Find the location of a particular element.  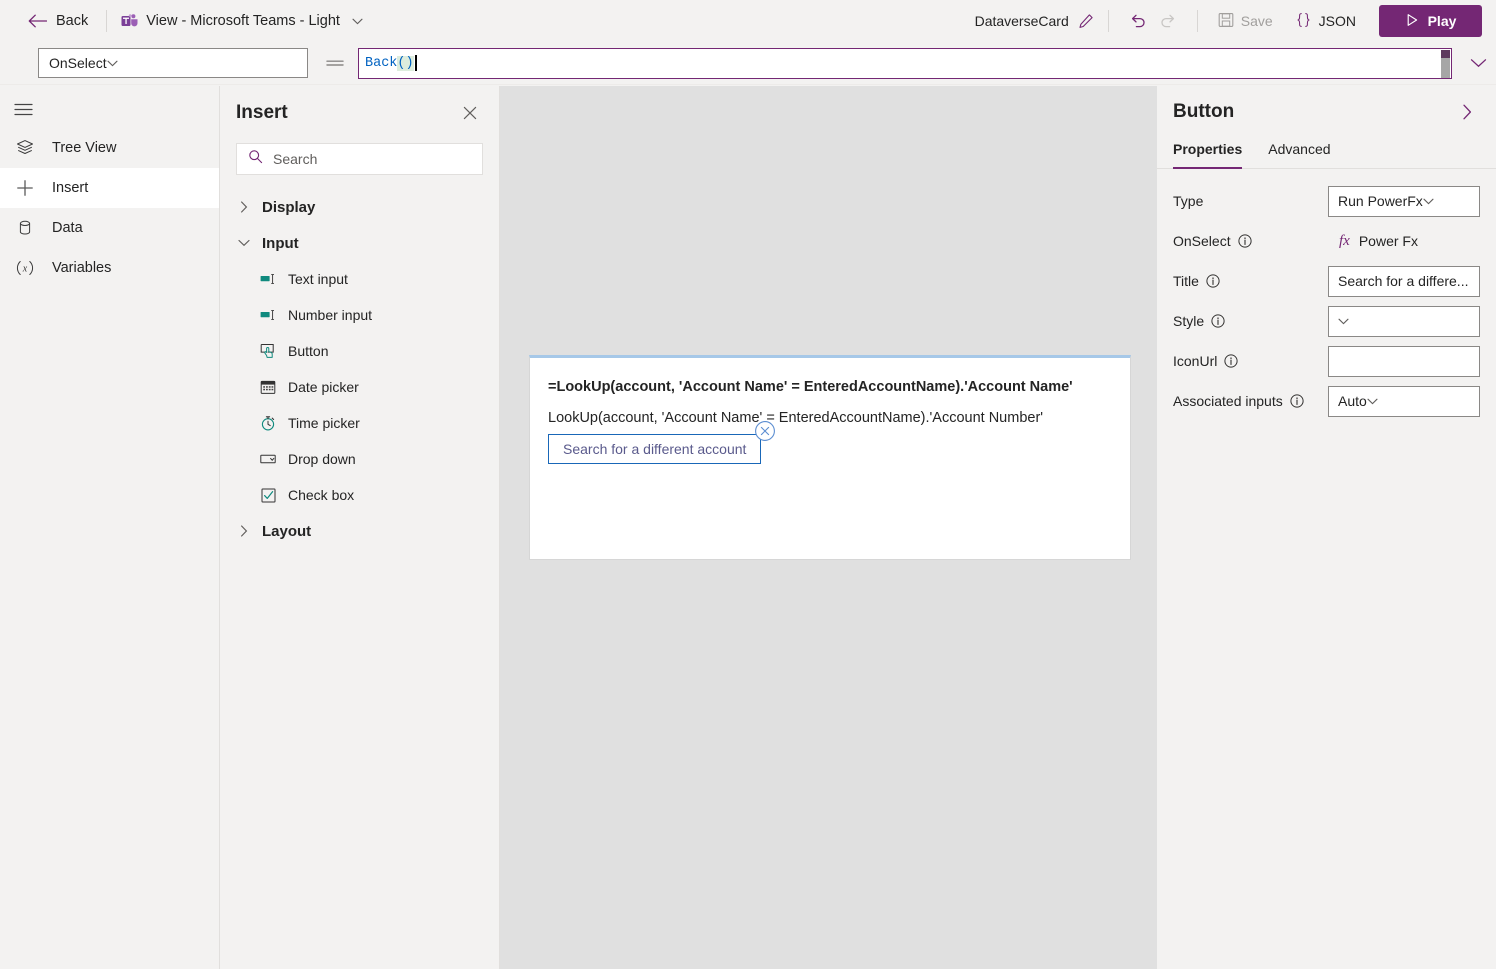

property-label: Associated inputs is located at coordinates (1250, 401).